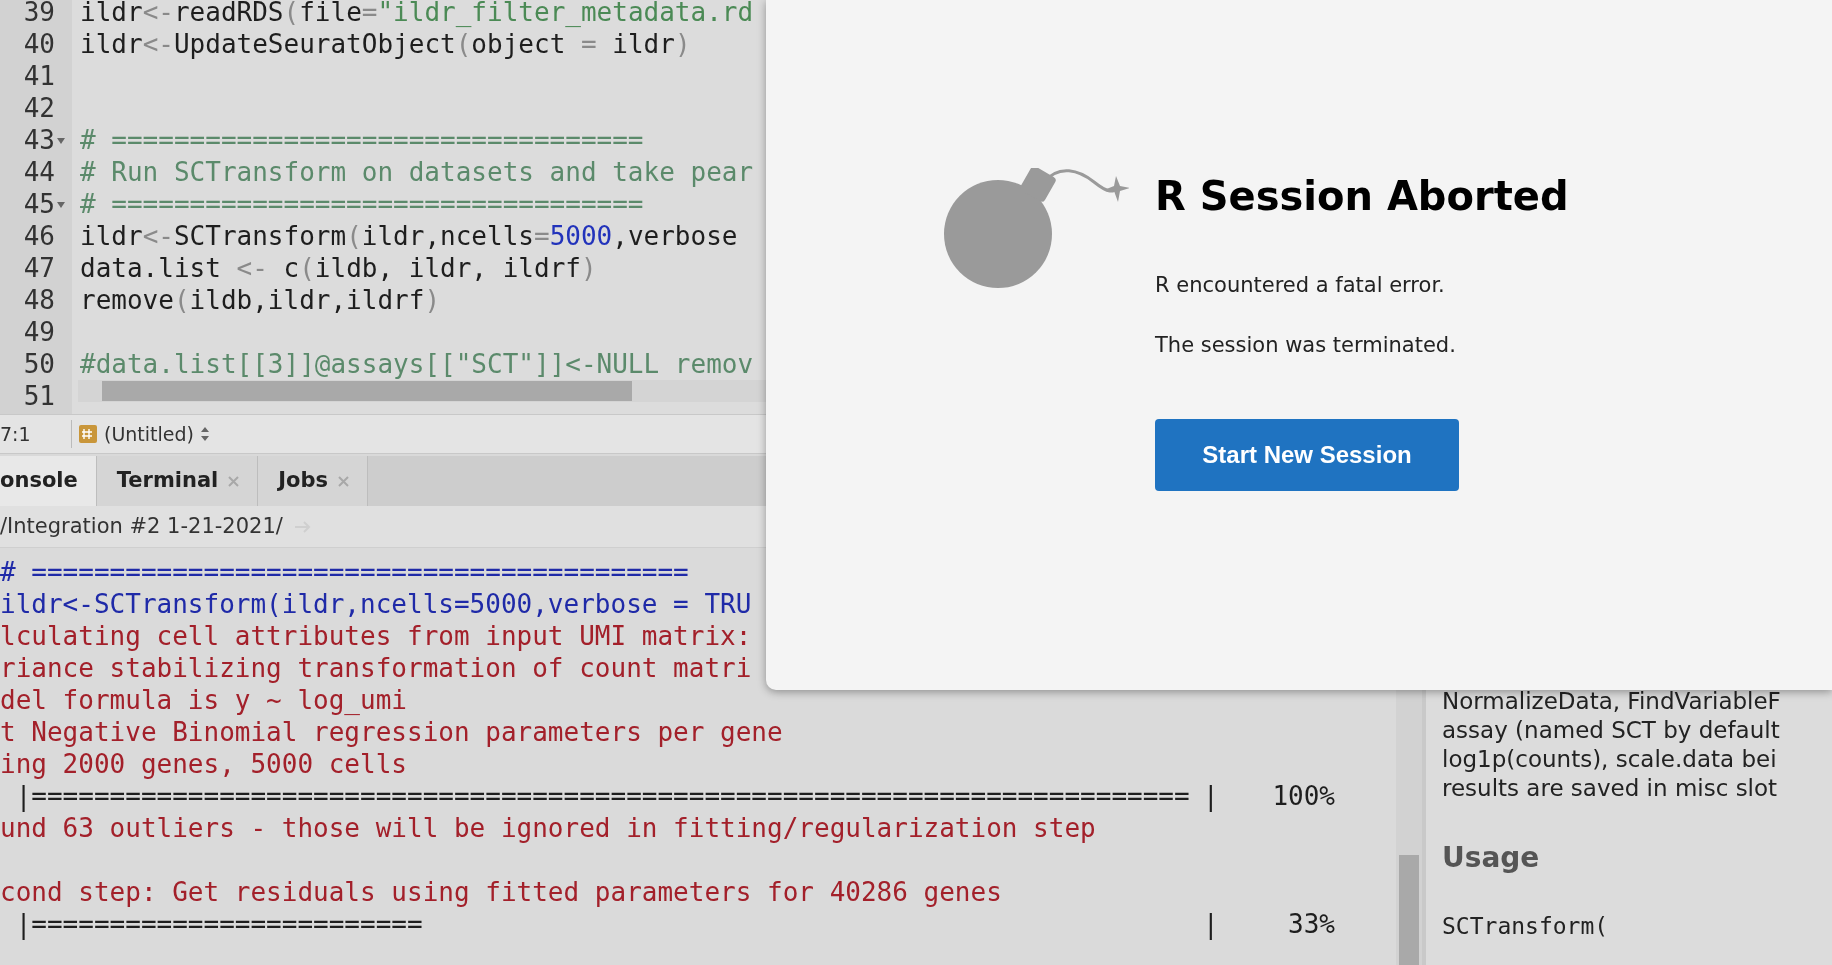 The image size is (1832, 965). I want to click on line-number: 40, so click(38, 44).